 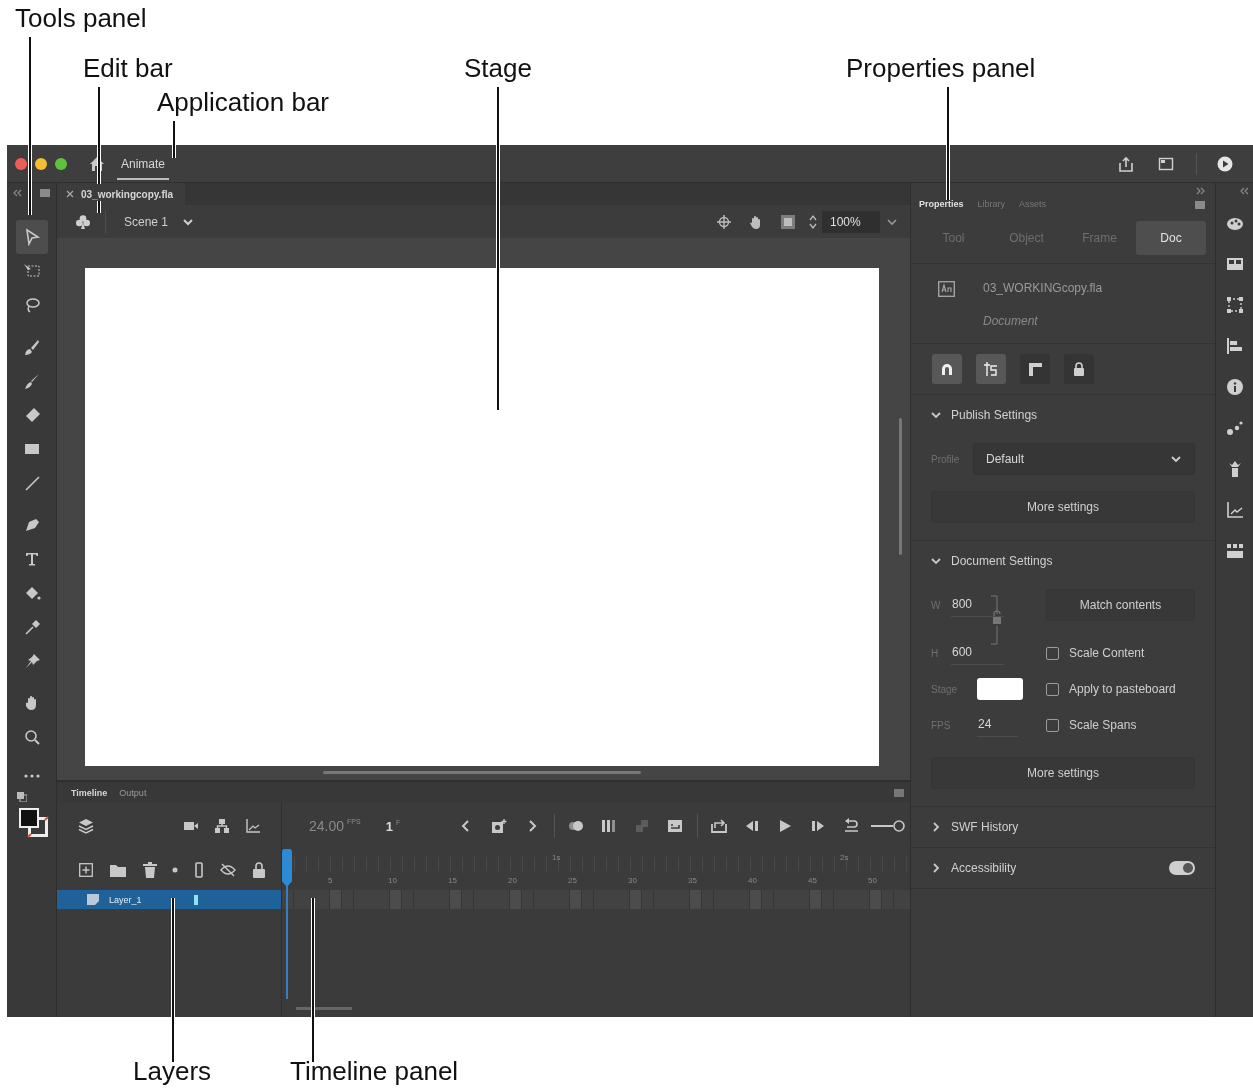 What do you see at coordinates (175, 869) in the screenshot?
I see `highlight-dot-icon` at bounding box center [175, 869].